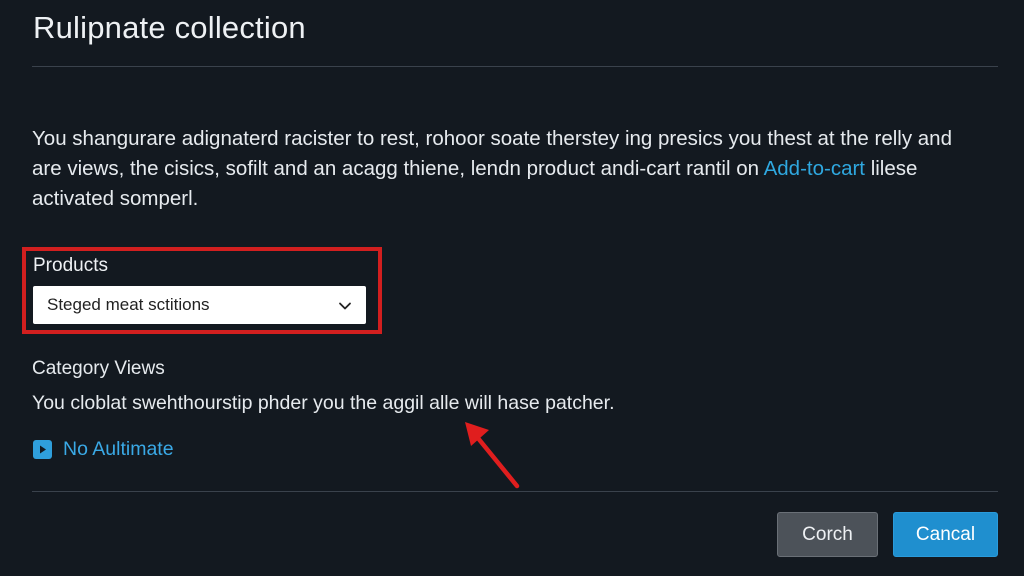 This screenshot has height=576, width=1024. What do you see at coordinates (98, 368) in the screenshot?
I see `category-views-heading: Category Views` at bounding box center [98, 368].